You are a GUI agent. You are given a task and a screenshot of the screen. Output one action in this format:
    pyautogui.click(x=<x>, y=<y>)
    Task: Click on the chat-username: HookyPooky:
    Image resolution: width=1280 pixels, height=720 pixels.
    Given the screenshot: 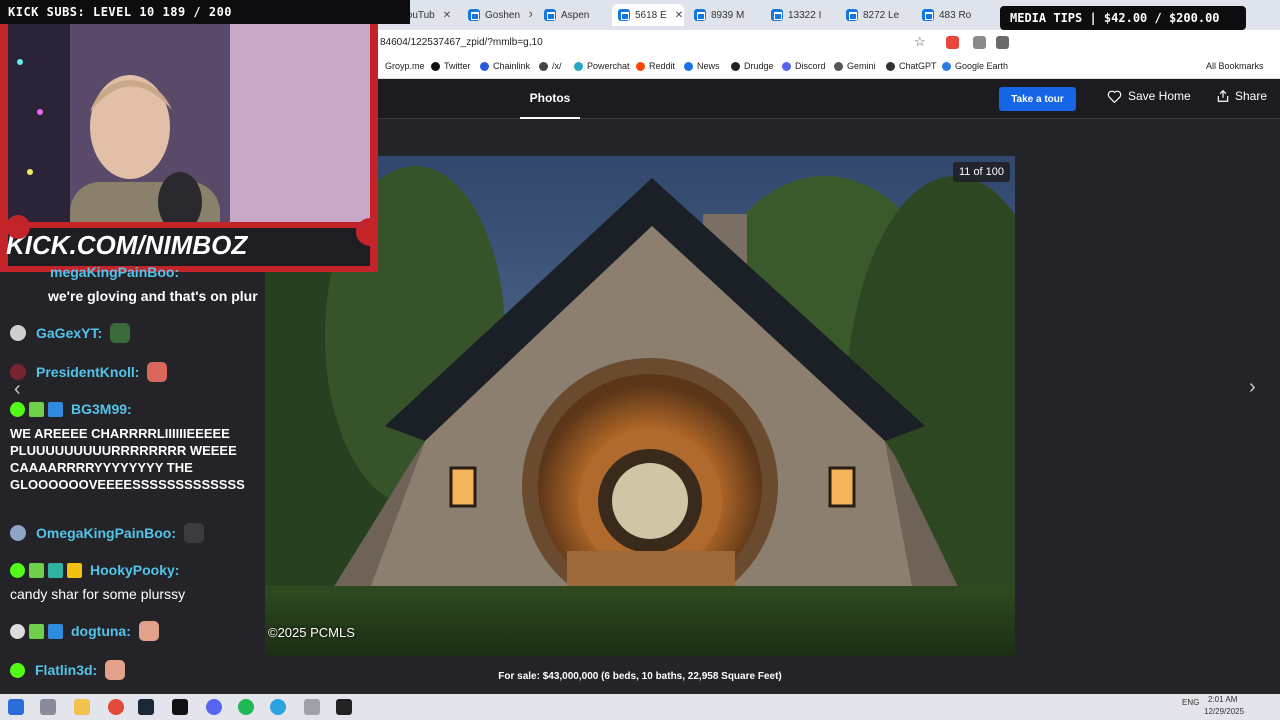 What is the action you would take?
    pyautogui.click(x=134, y=570)
    